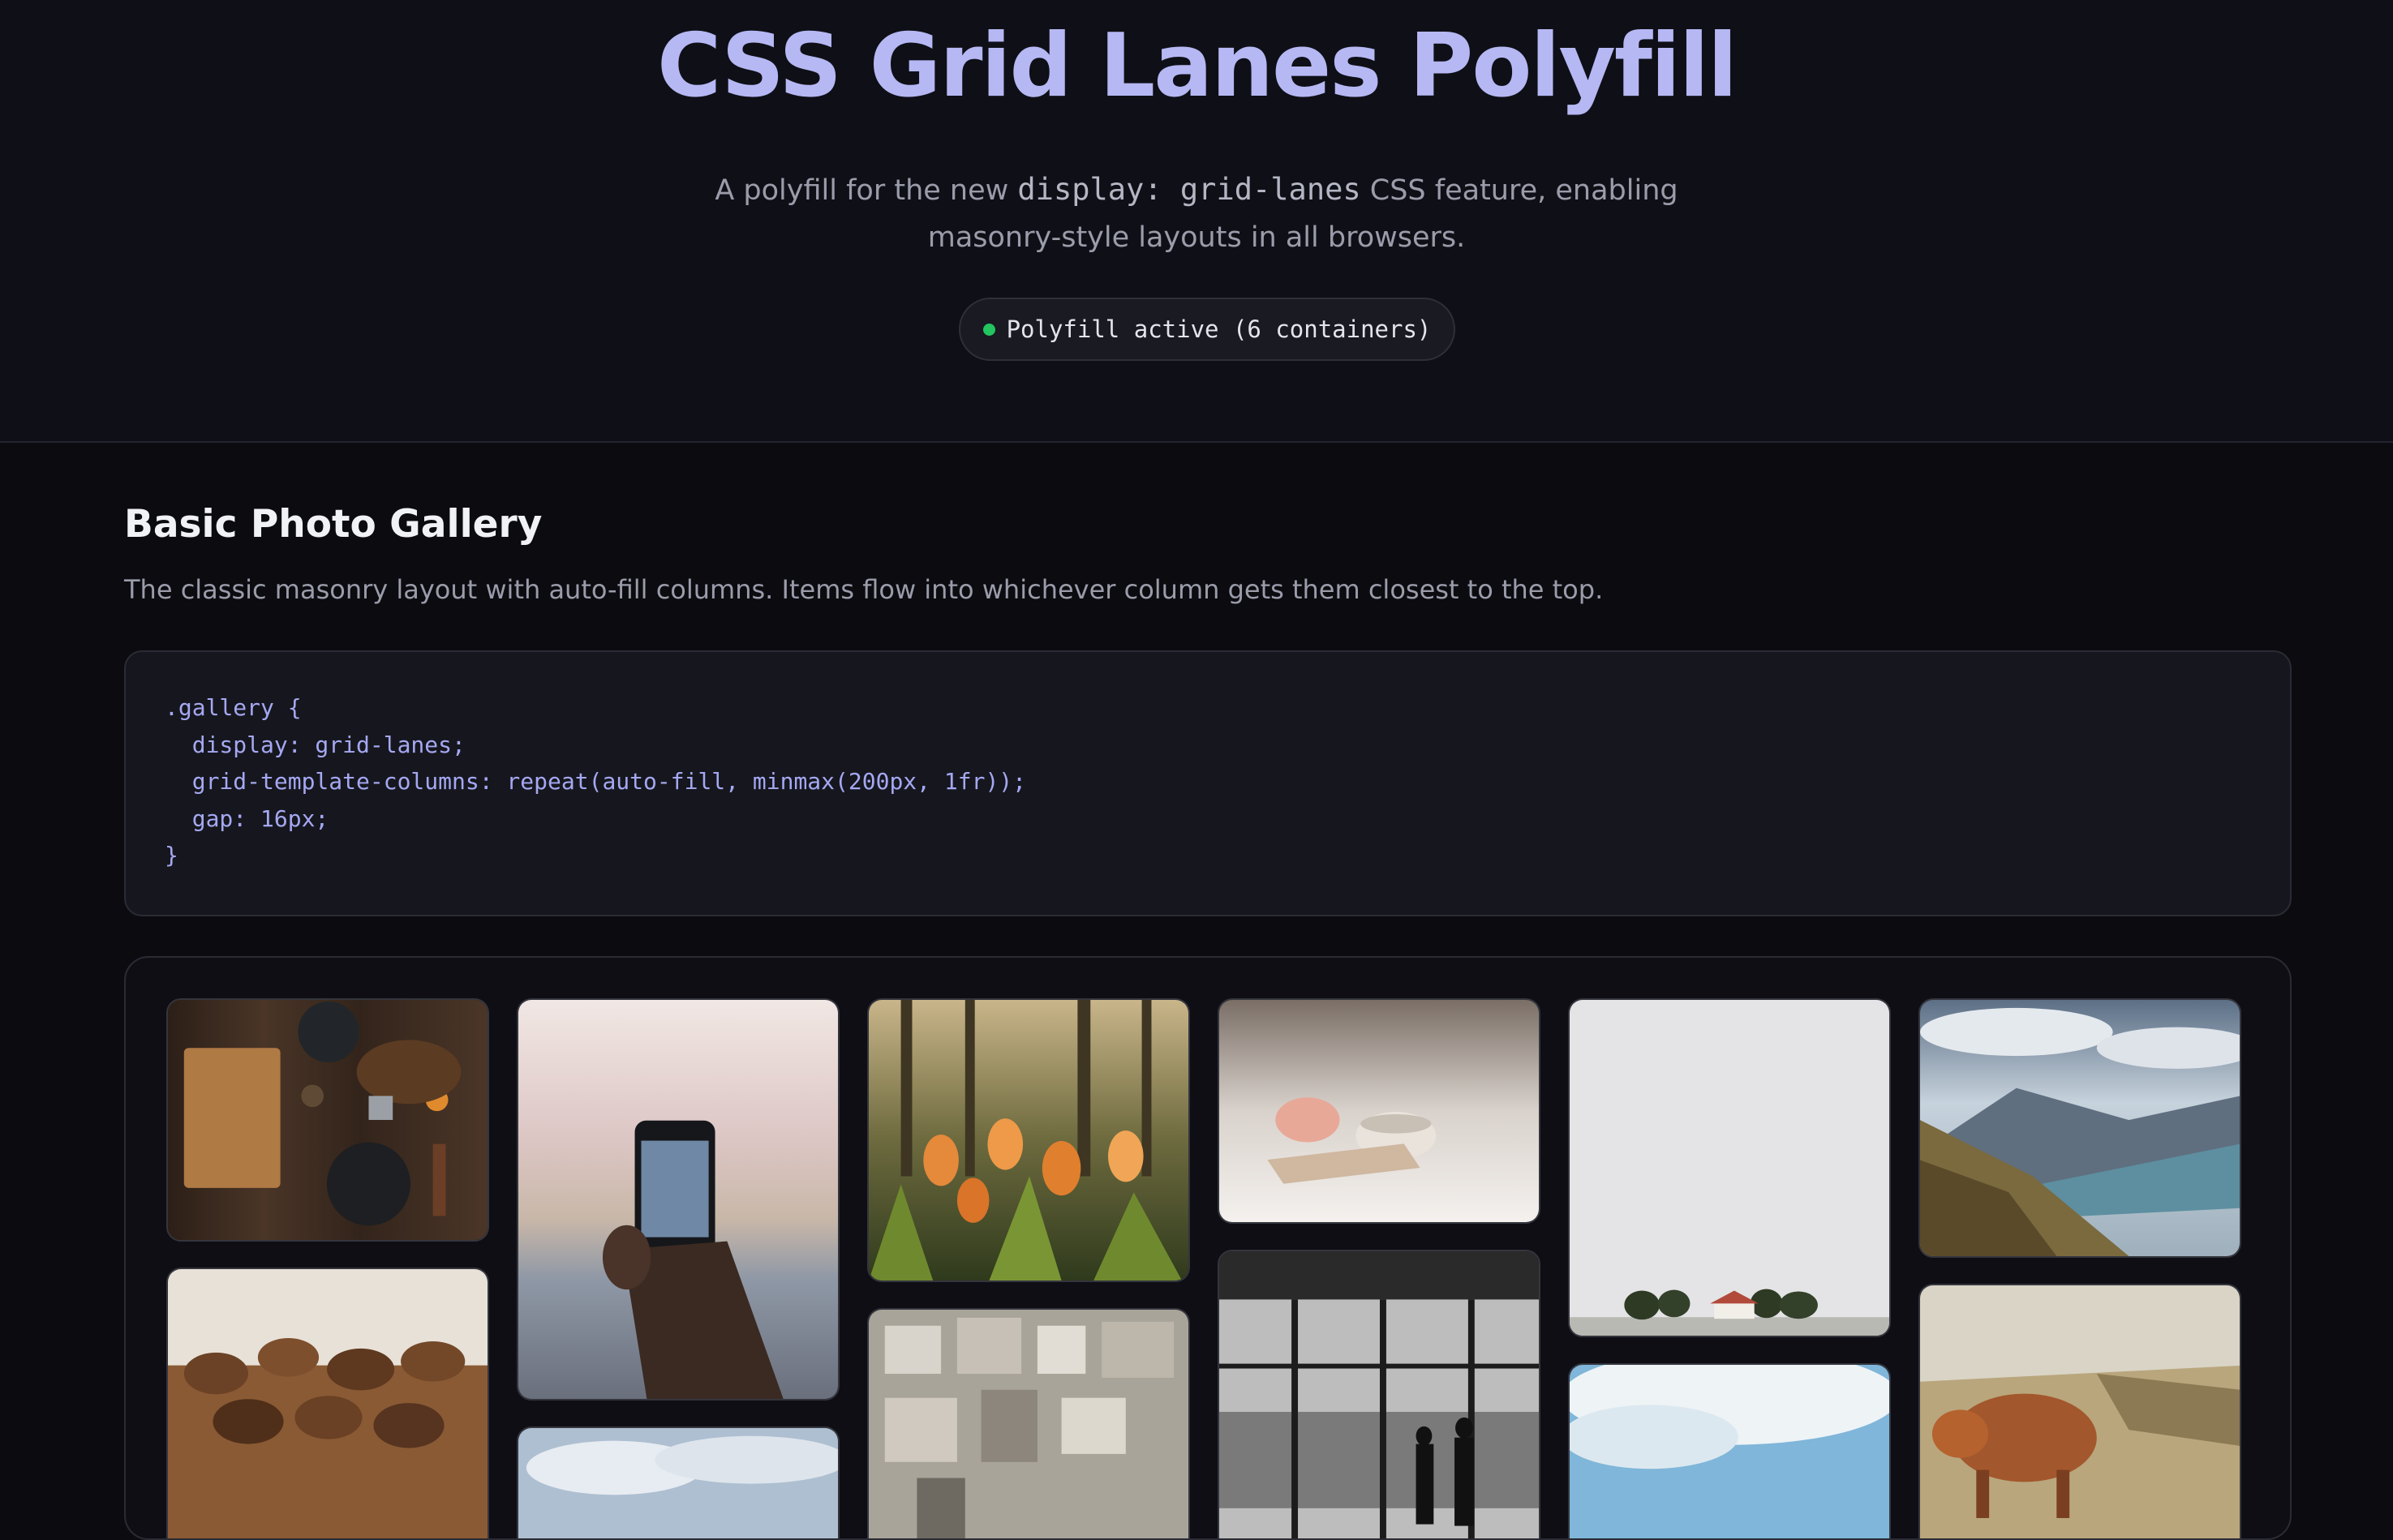 The width and height of the screenshot is (2393, 1540). Describe the element at coordinates (333, 524) in the screenshot. I see `section-title: Basic Photo Gallery` at that location.